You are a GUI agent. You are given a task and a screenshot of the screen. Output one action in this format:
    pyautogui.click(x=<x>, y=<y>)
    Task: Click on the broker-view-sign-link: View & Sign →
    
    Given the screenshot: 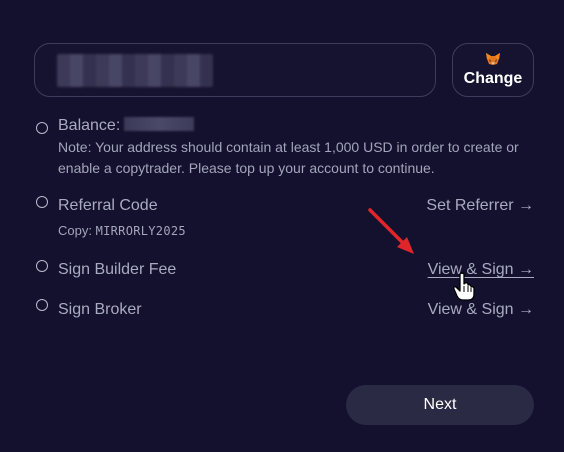 What is the action you would take?
    pyautogui.click(x=481, y=310)
    